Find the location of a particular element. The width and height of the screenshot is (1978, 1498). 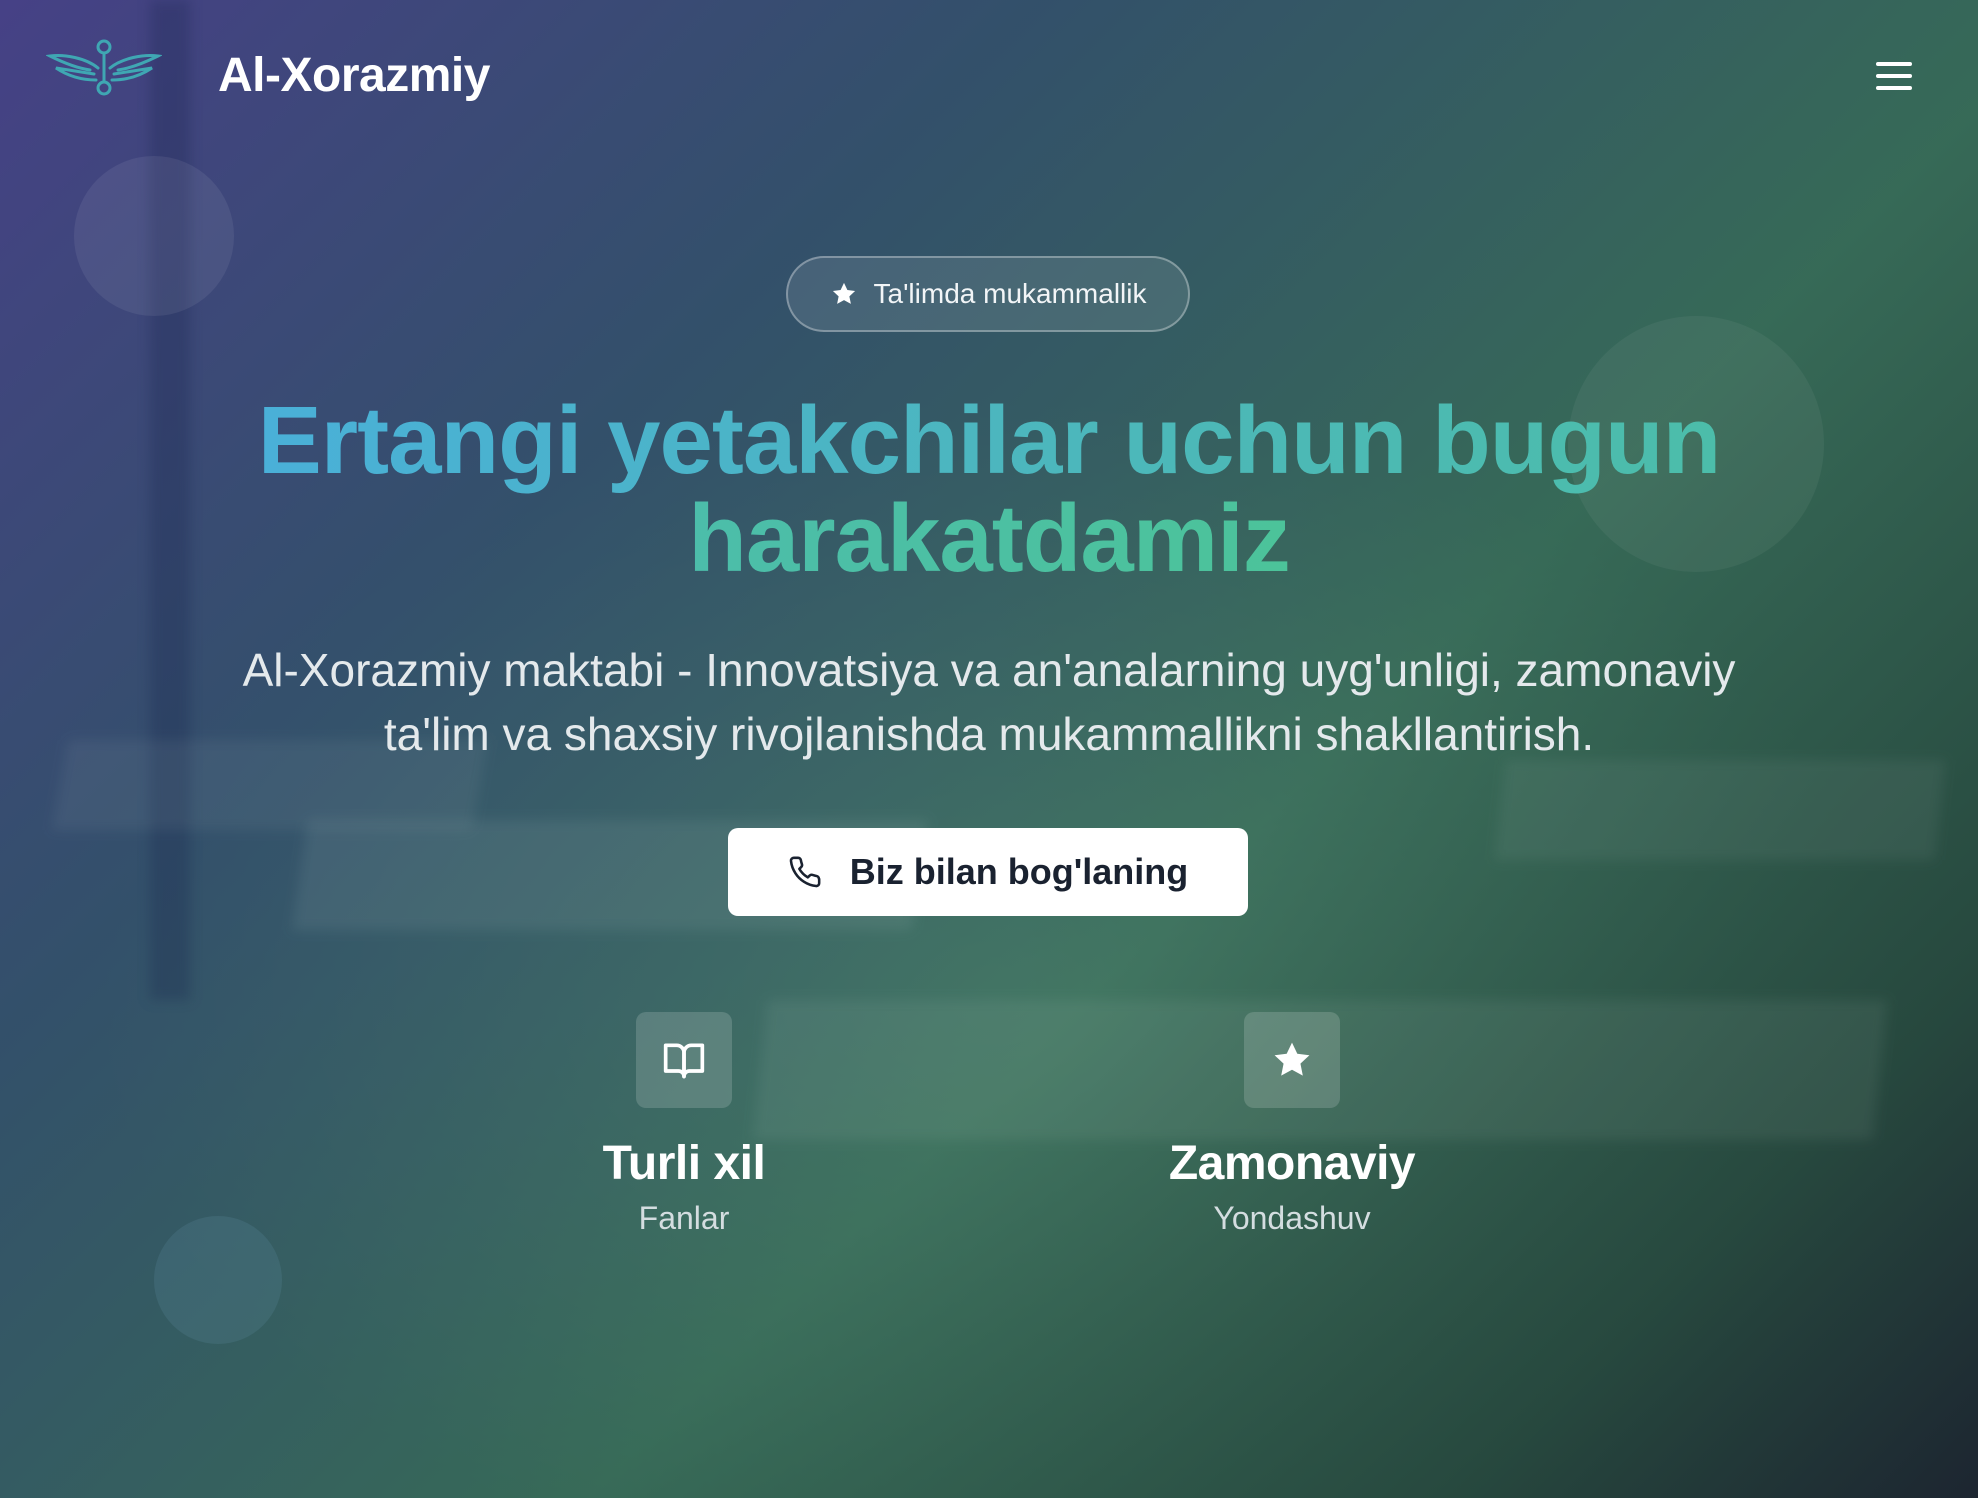

feature-title: Turli xil is located at coordinates (684, 1163).